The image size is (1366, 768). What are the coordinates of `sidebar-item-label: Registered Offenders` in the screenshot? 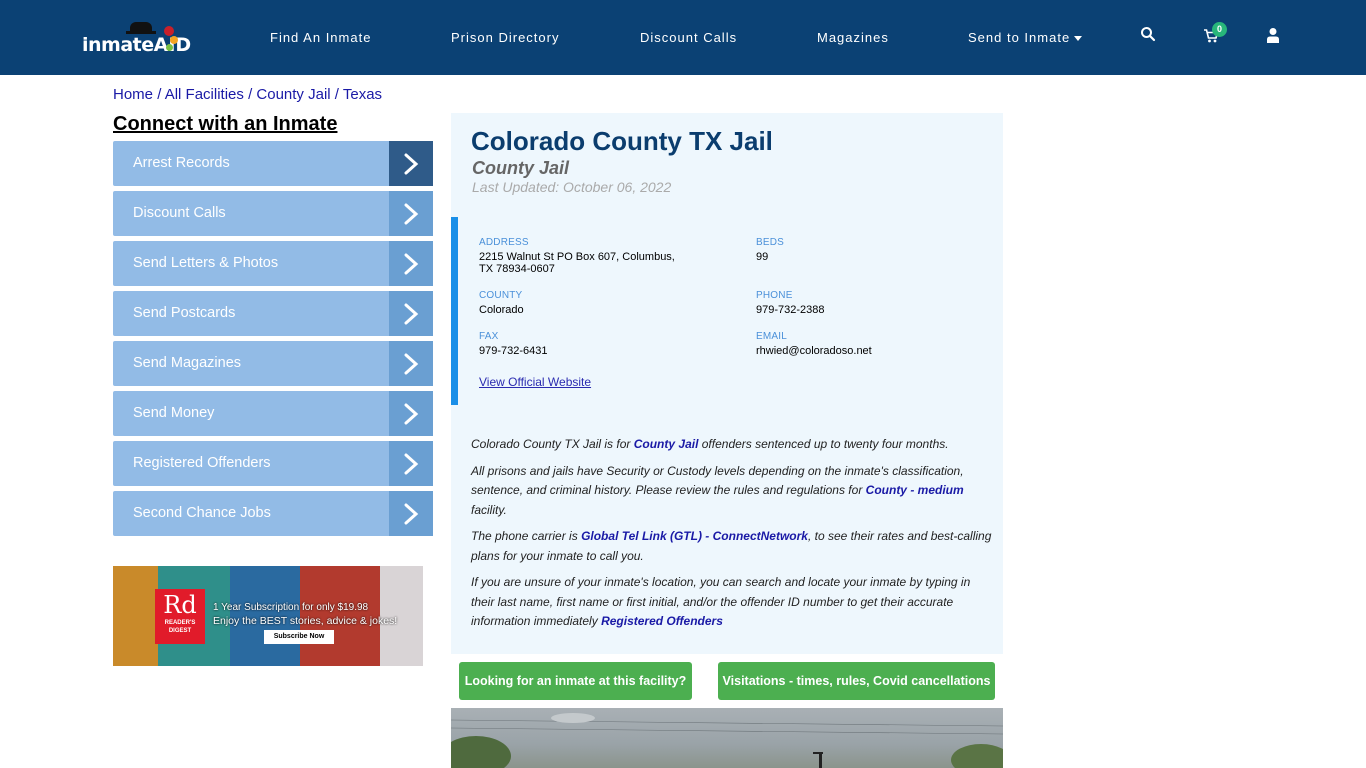 It's located at (202, 463).